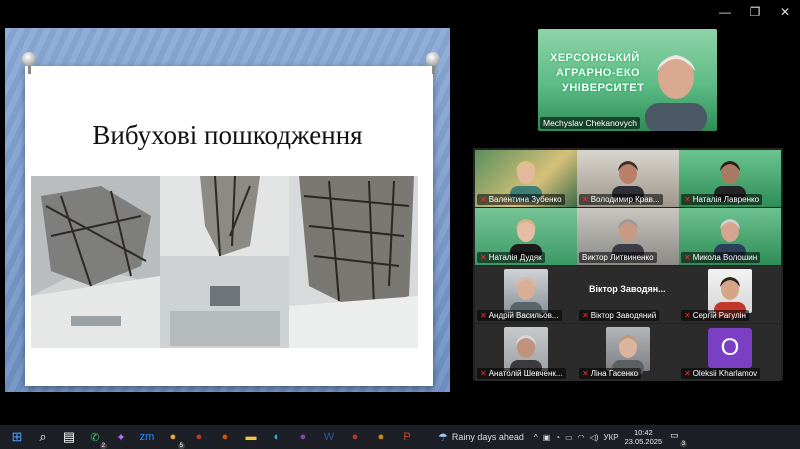 The width and height of the screenshot is (800, 449). What do you see at coordinates (303, 437) in the screenshot?
I see `chrome-profile-3-icon: ●` at bounding box center [303, 437].